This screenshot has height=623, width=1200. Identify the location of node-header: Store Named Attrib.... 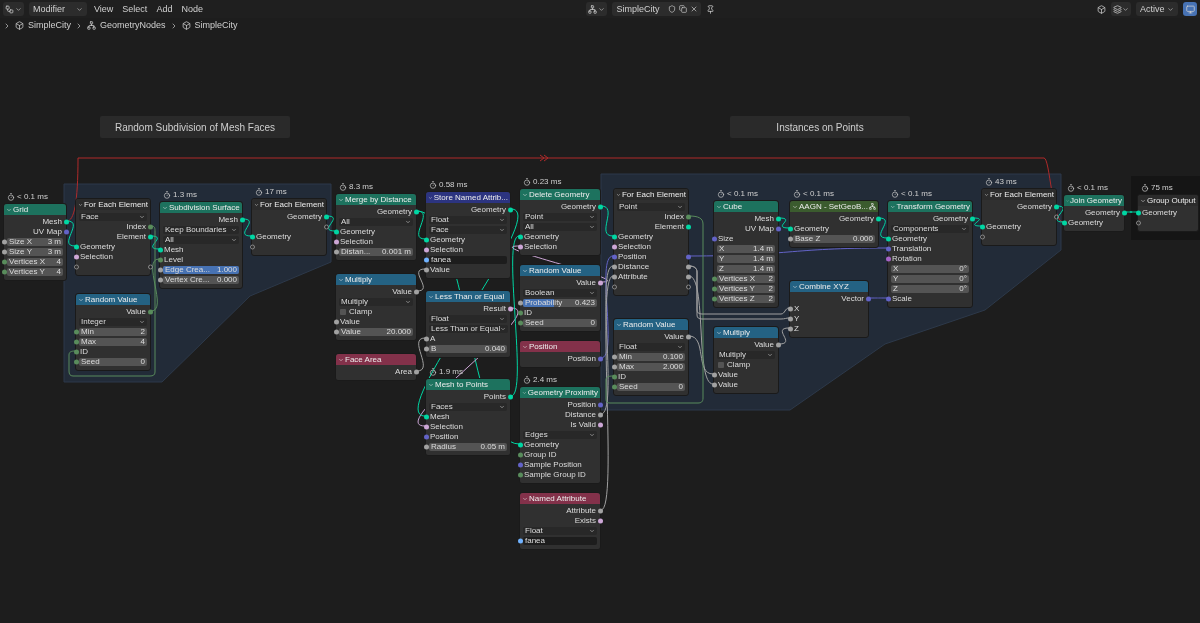
(468, 197).